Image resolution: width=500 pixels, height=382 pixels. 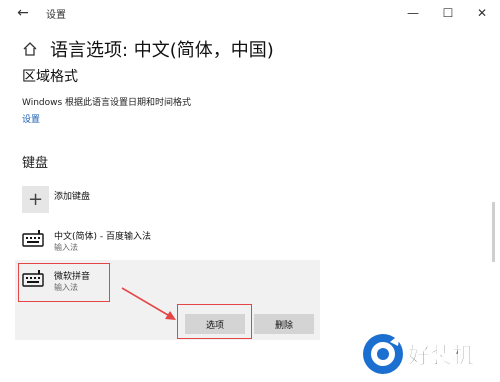 I want to click on window-title: 设置, so click(x=56, y=15).